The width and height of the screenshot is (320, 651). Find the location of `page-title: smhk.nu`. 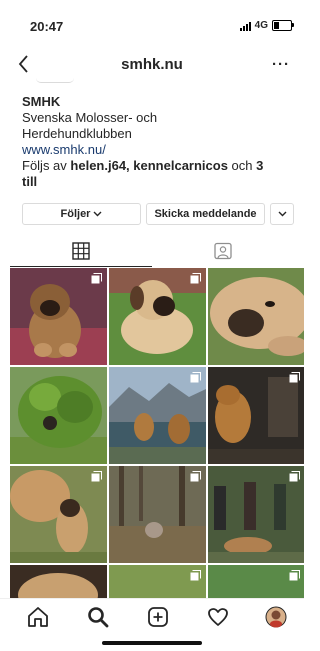

page-title: smhk.nu is located at coordinates (152, 64).